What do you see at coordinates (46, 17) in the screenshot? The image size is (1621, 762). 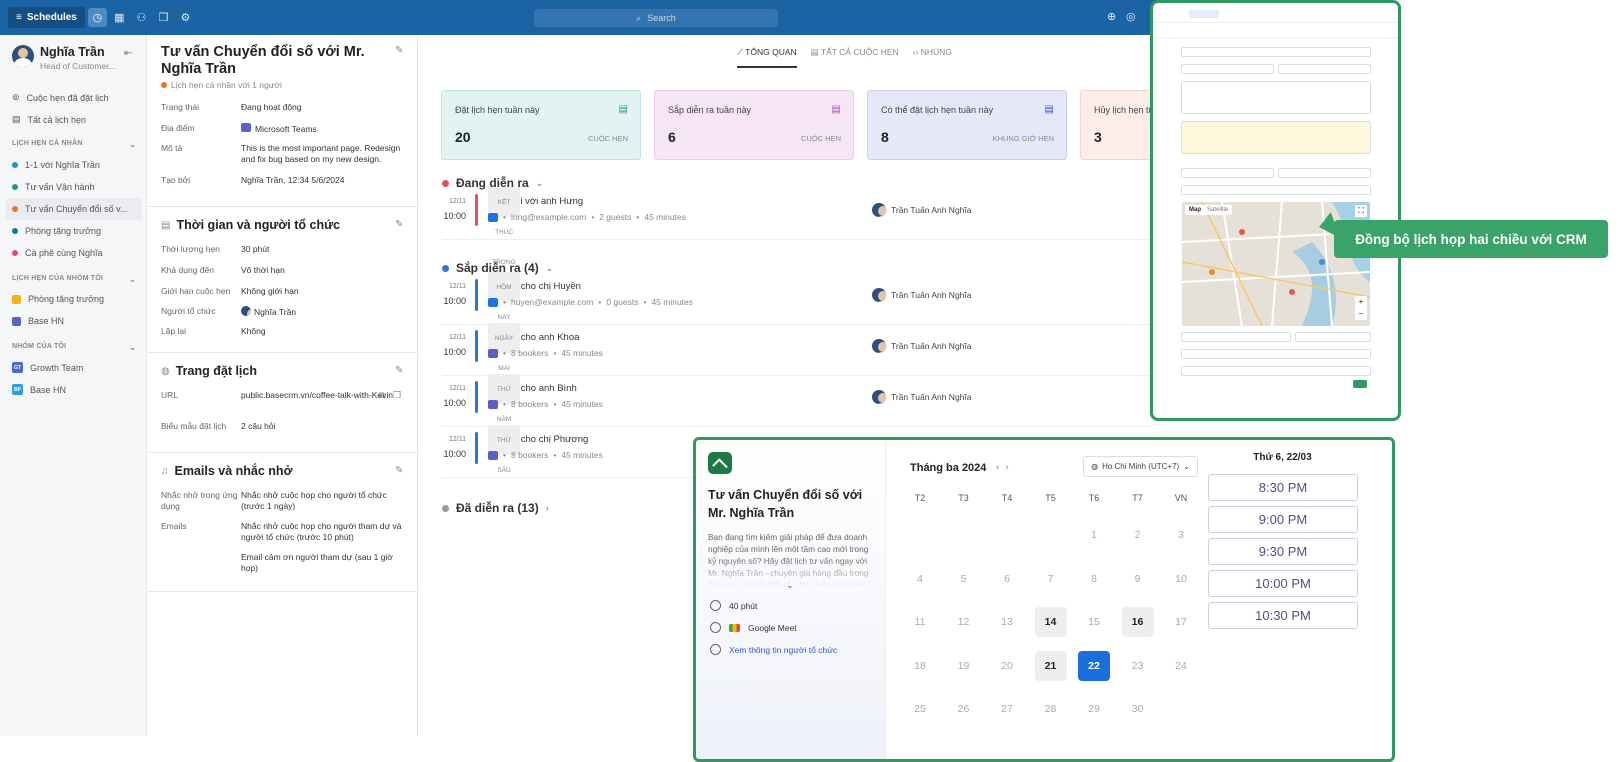 I see `schedules-menu-button: ≡ Schedules` at bounding box center [46, 17].